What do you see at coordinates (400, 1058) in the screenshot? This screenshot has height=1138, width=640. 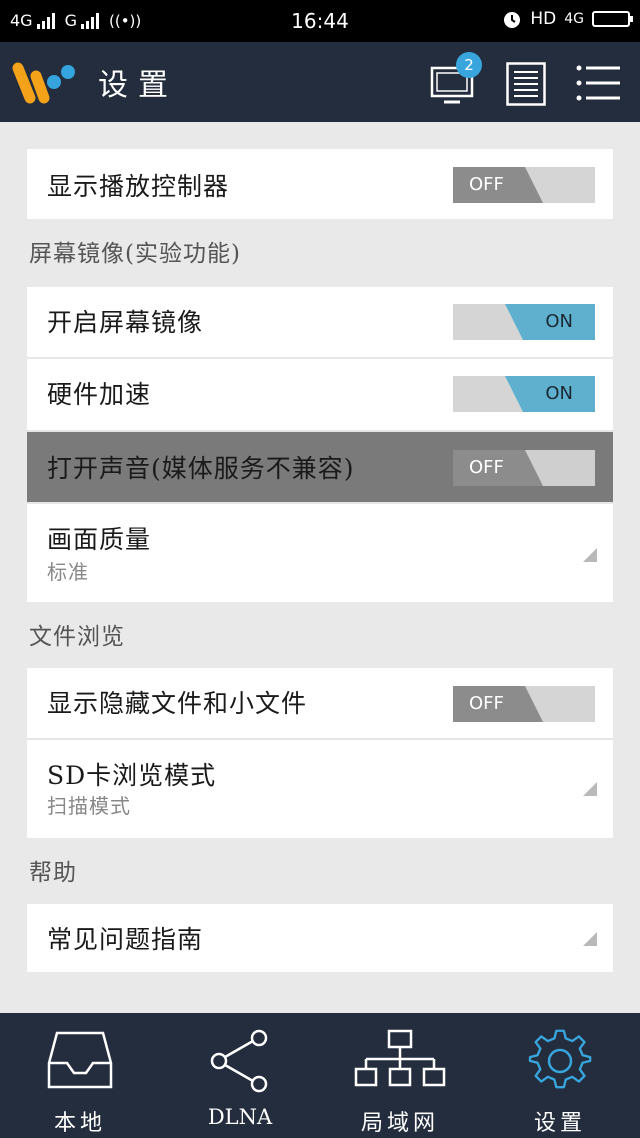 I see `network-icon` at bounding box center [400, 1058].